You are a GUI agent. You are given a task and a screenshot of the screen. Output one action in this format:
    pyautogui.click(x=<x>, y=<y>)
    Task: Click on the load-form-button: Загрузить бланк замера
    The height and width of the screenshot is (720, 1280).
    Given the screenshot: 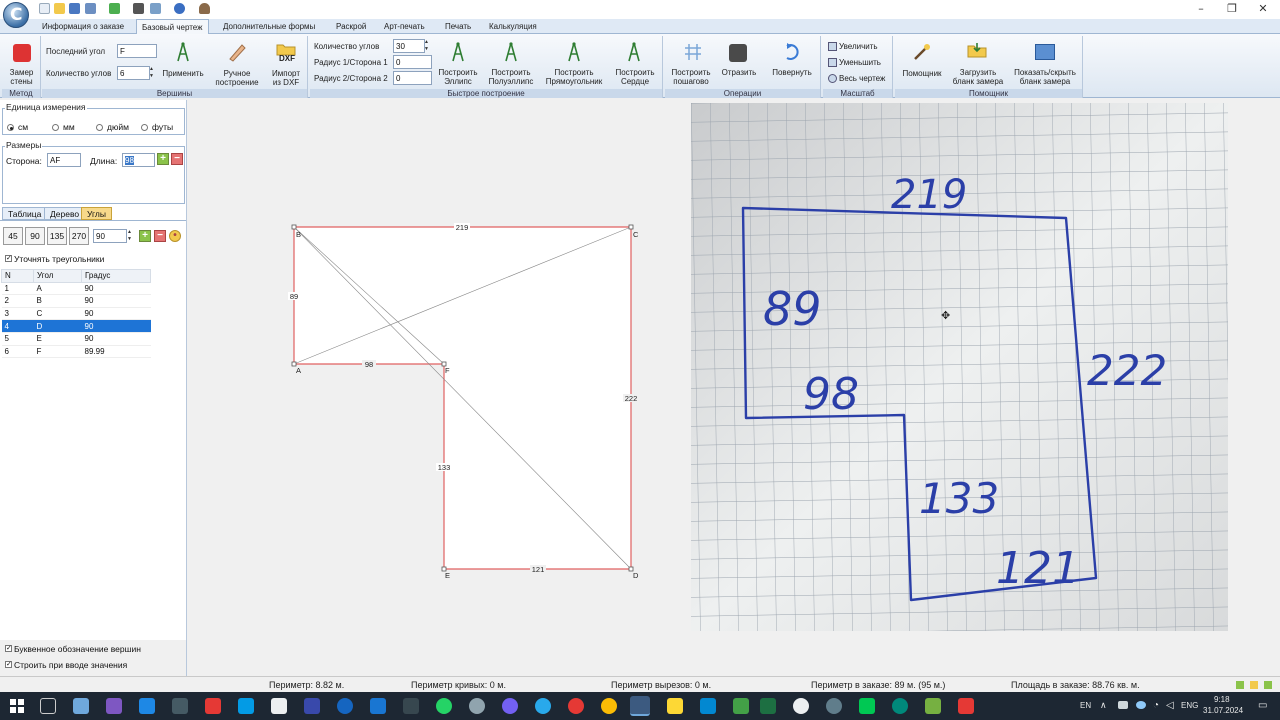 What is the action you would take?
    pyautogui.click(x=978, y=77)
    